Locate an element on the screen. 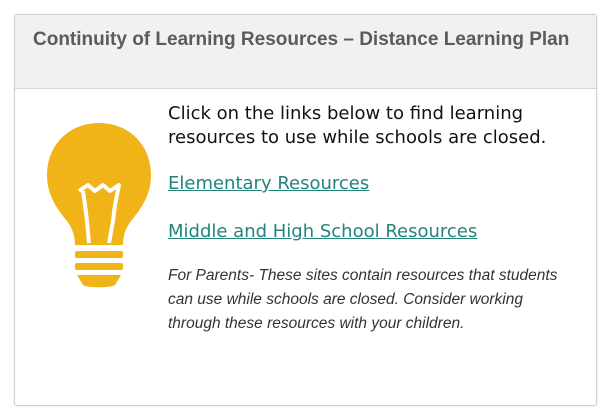 This screenshot has width=611, height=418. elementary-resources-link: Elementary Resources is located at coordinates (378, 184).